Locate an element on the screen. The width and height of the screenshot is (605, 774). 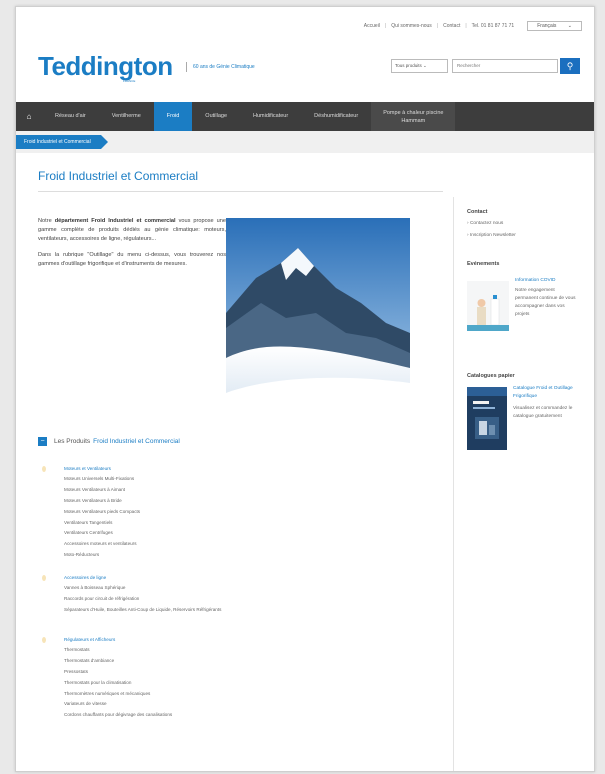
language-label: Français is located at coordinates (547, 26).